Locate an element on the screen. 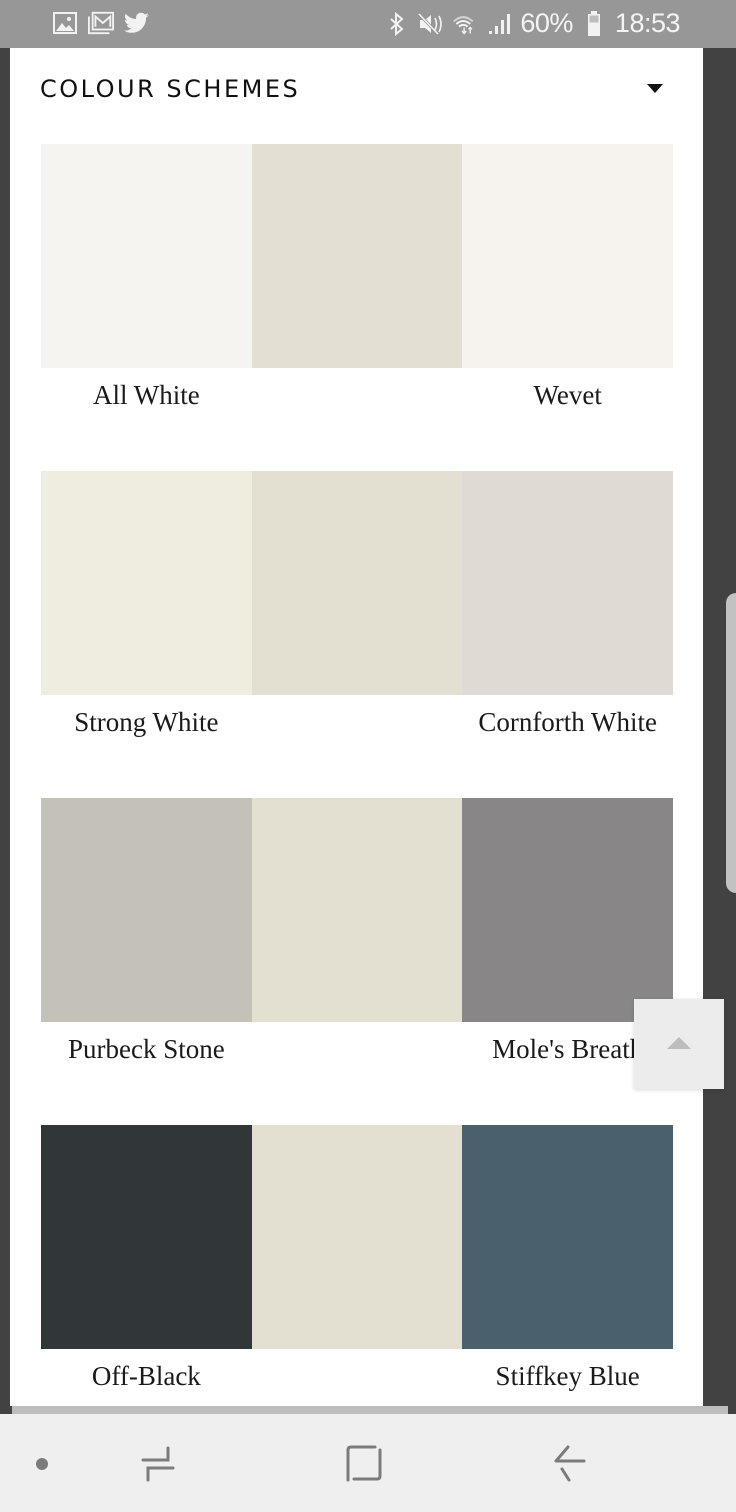  horizontal-scrollbar is located at coordinates (370, 1410).